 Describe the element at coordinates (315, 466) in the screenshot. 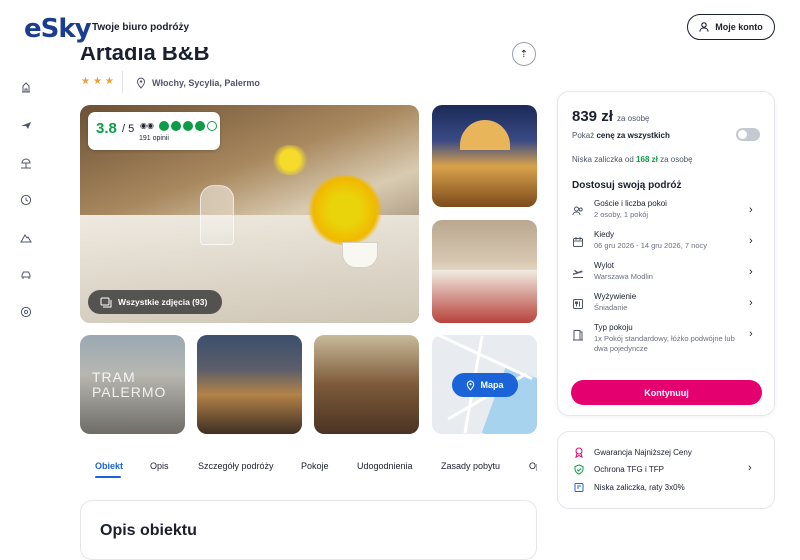

I see `tab-rooms: Pokoje` at that location.